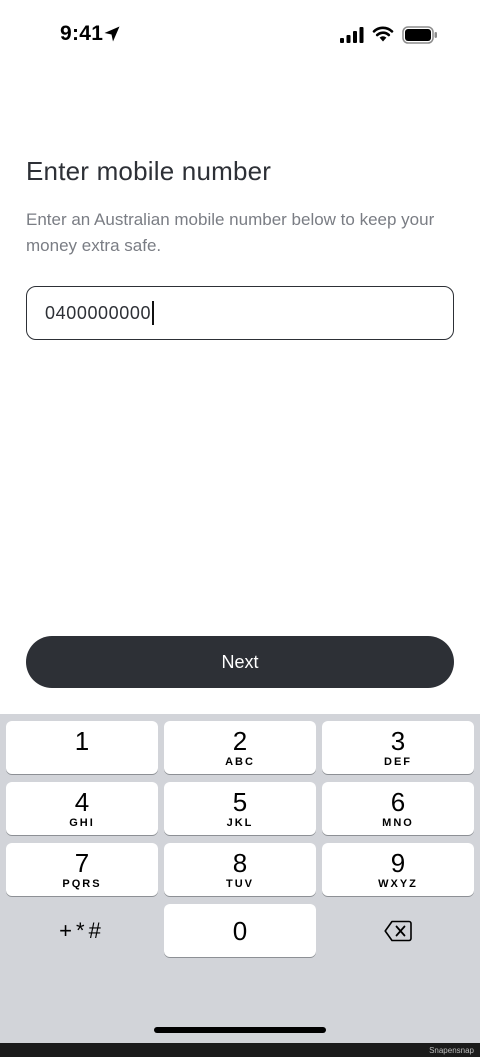 This screenshot has height=1057, width=480. What do you see at coordinates (240, 740) in the screenshot?
I see `key-digit: 2` at bounding box center [240, 740].